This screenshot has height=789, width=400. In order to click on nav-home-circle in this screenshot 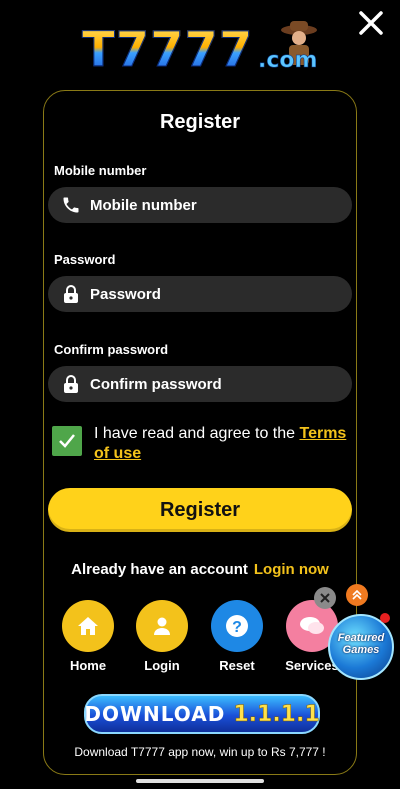, I will do `click(88, 626)`.